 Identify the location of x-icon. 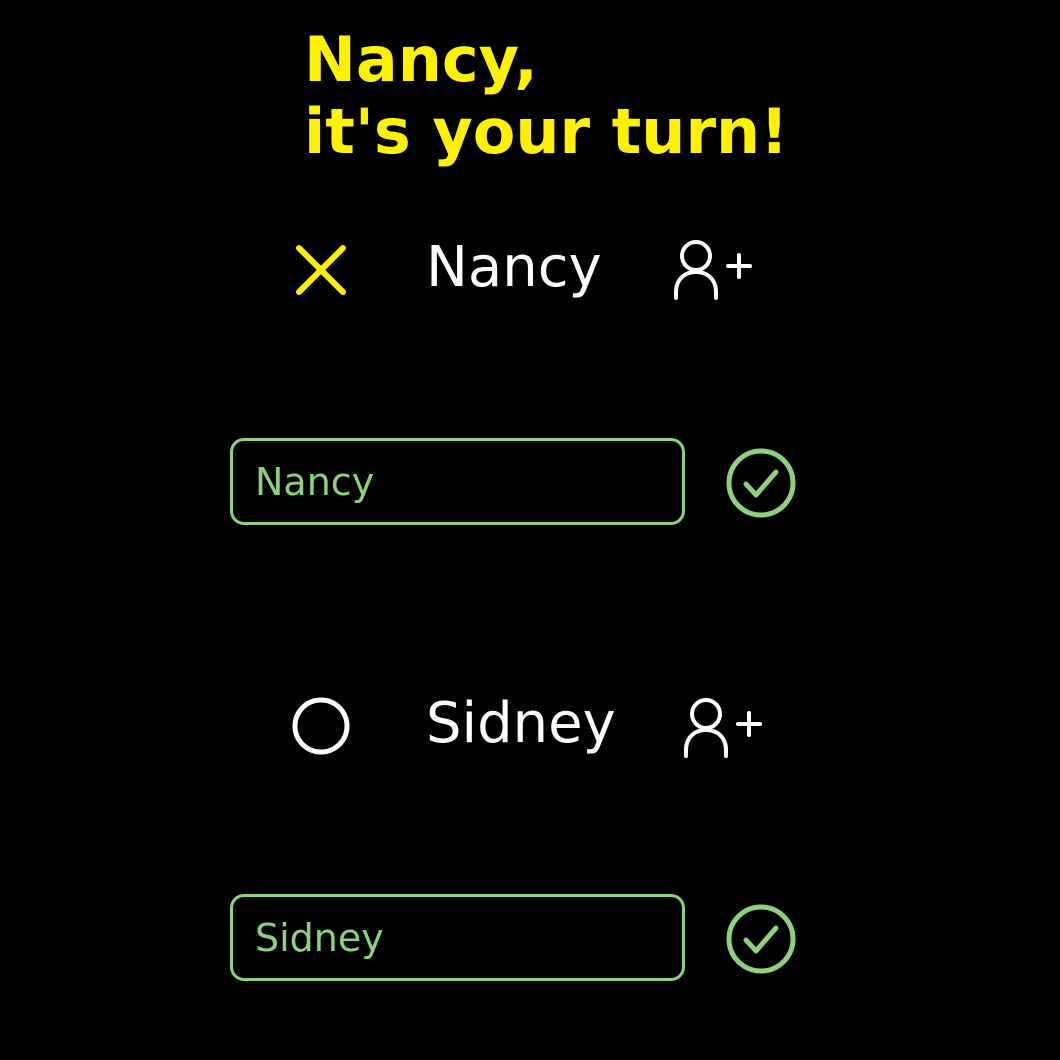
(321, 270).